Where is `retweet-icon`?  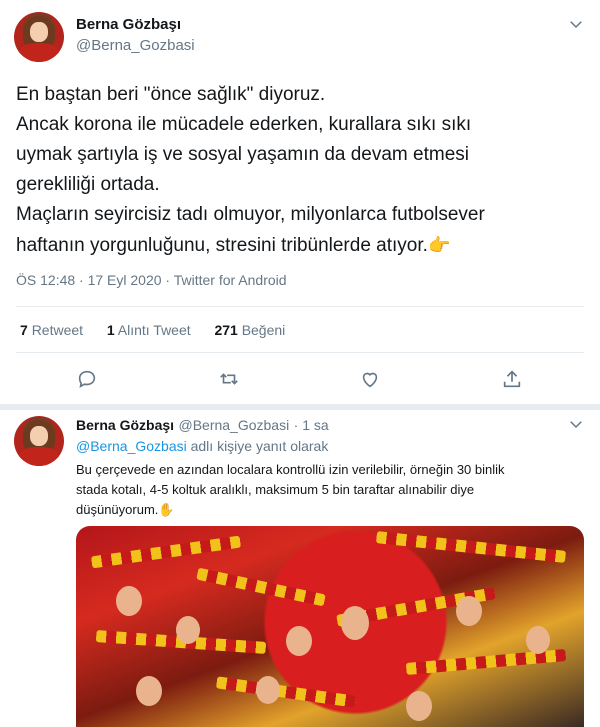 retweet-icon is located at coordinates (229, 379).